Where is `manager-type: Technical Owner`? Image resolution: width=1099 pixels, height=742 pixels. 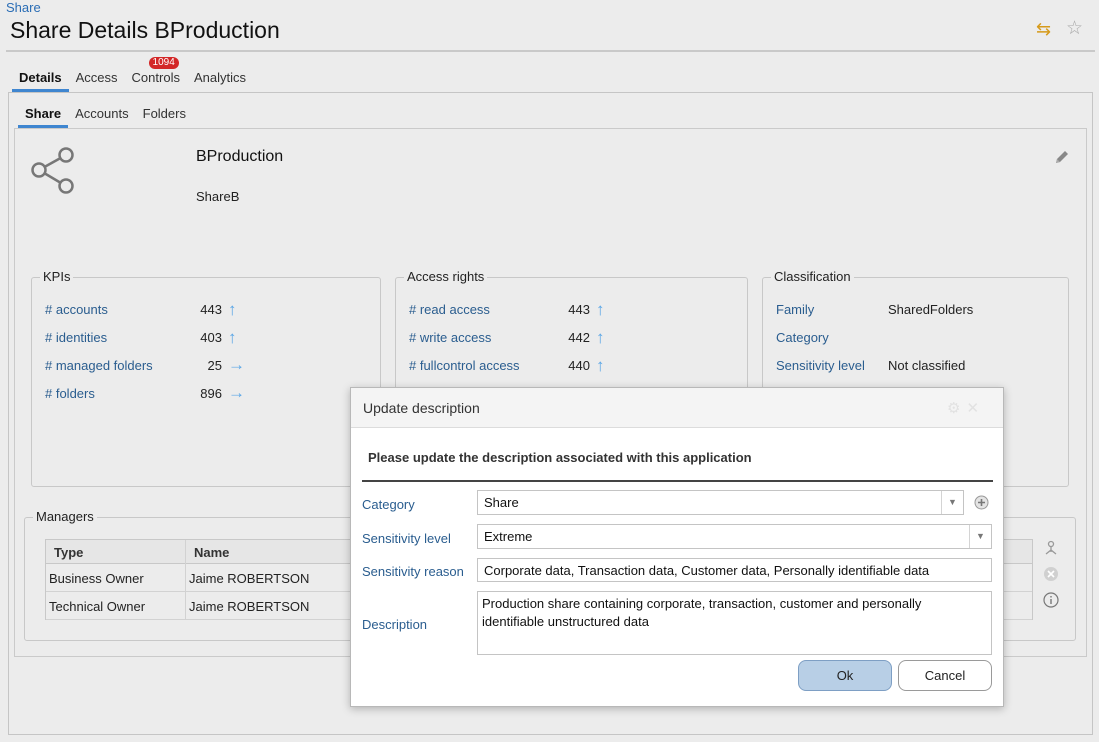 manager-type: Technical Owner is located at coordinates (97, 606).